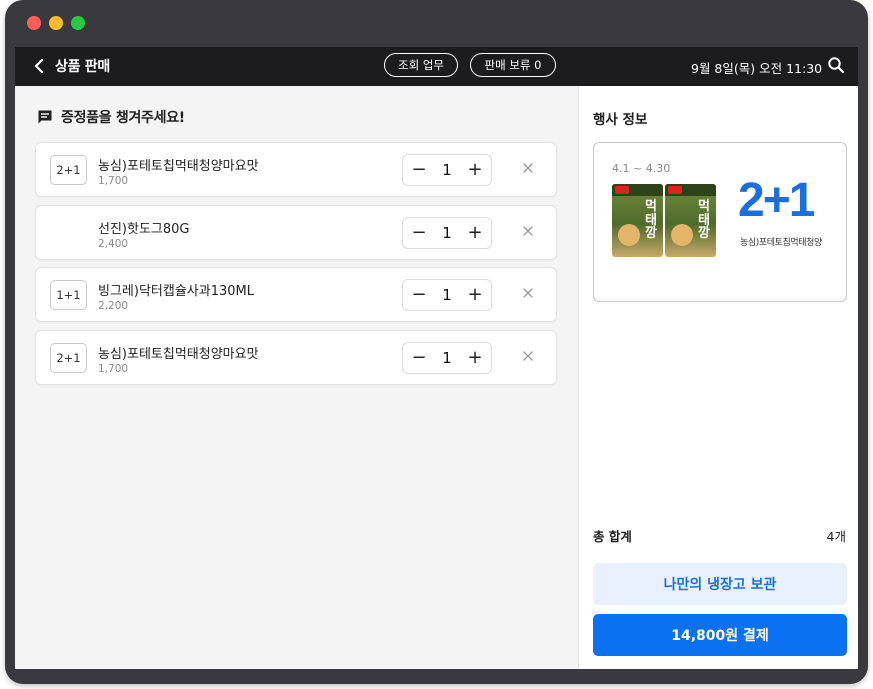  I want to click on item-price: 2,400, so click(113, 244).